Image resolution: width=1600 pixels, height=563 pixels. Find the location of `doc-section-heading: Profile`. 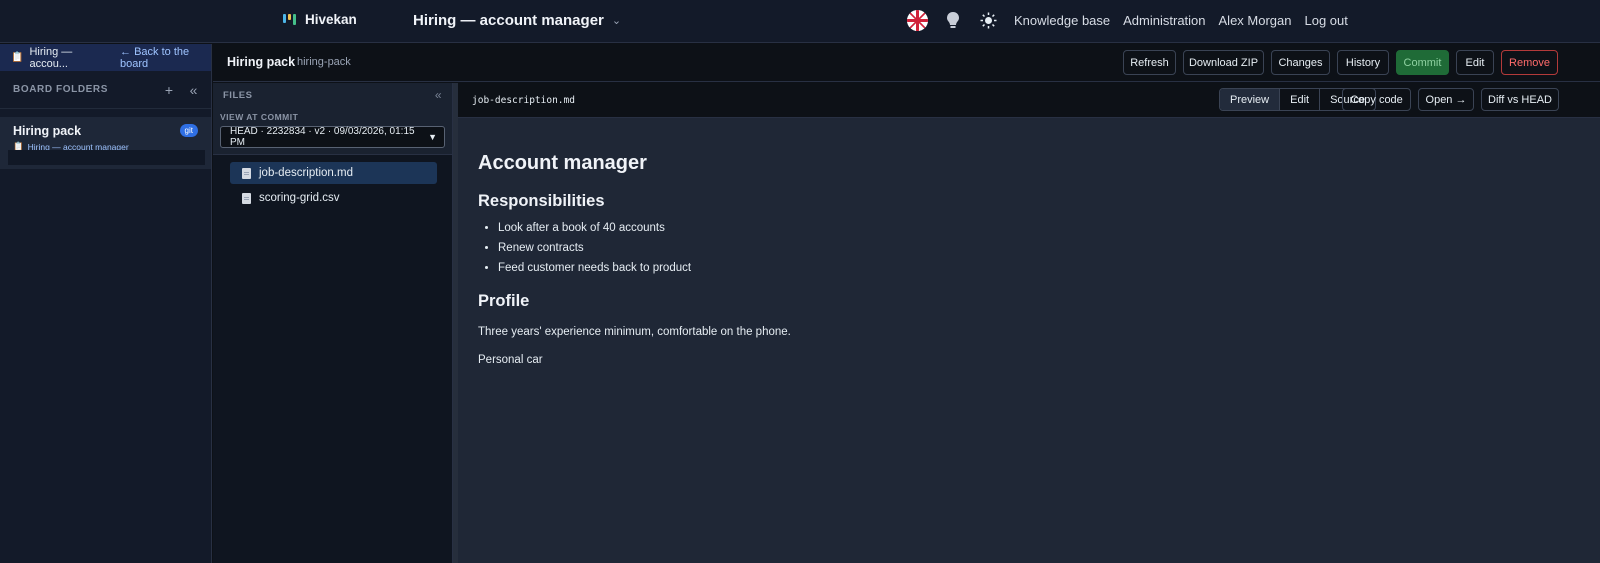

doc-section-heading: Profile is located at coordinates (504, 301).